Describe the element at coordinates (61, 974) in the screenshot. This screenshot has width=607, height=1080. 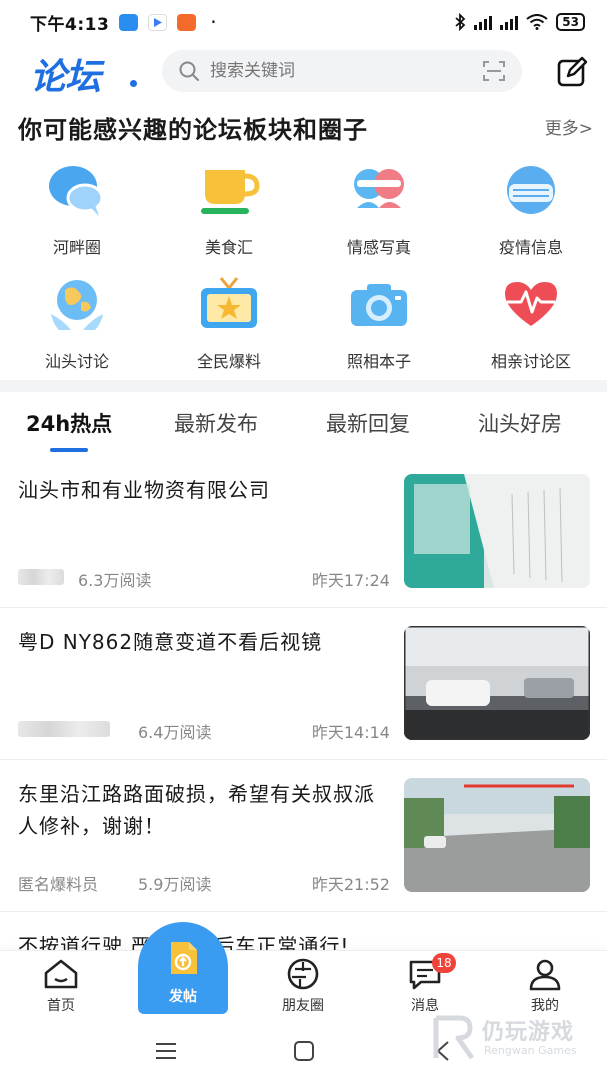
I see `home-icon` at that location.